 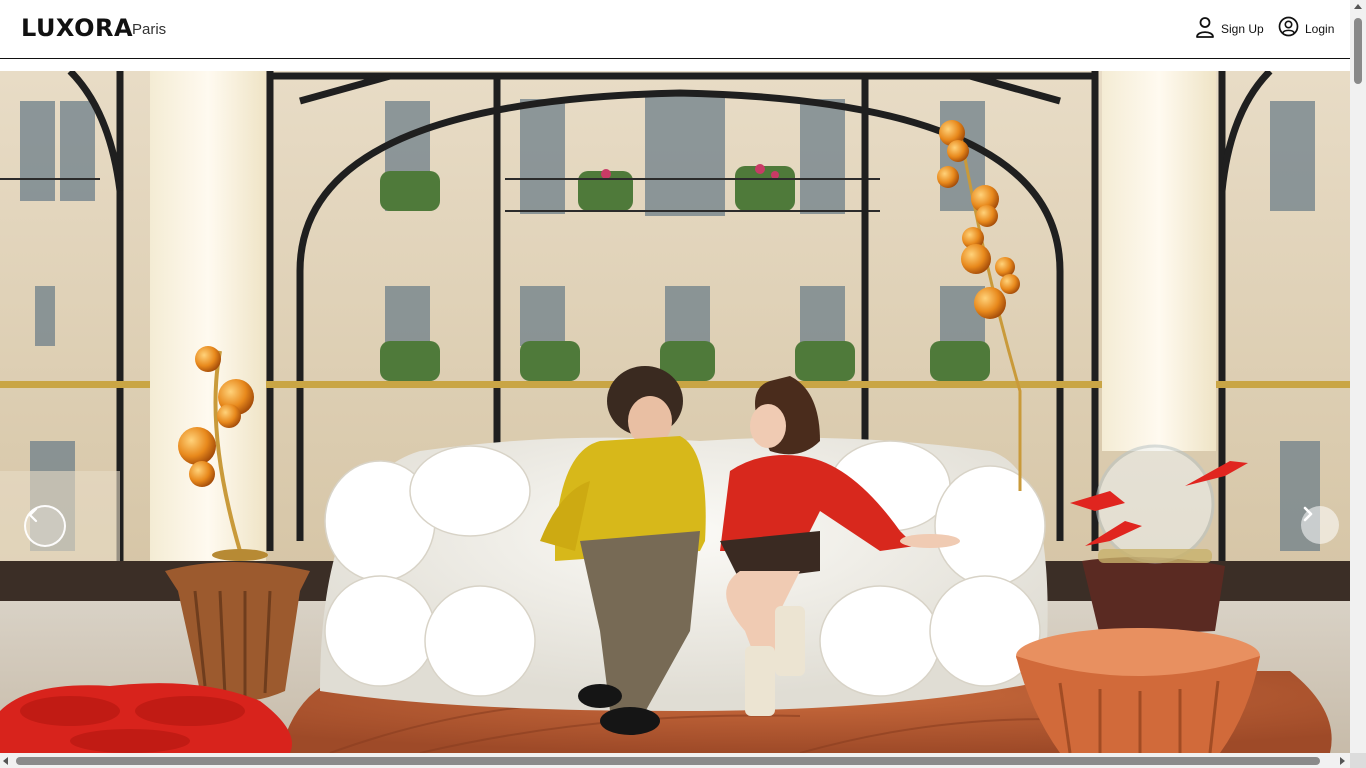 I want to click on sign-up-label: Sign Up, so click(x=1242, y=29).